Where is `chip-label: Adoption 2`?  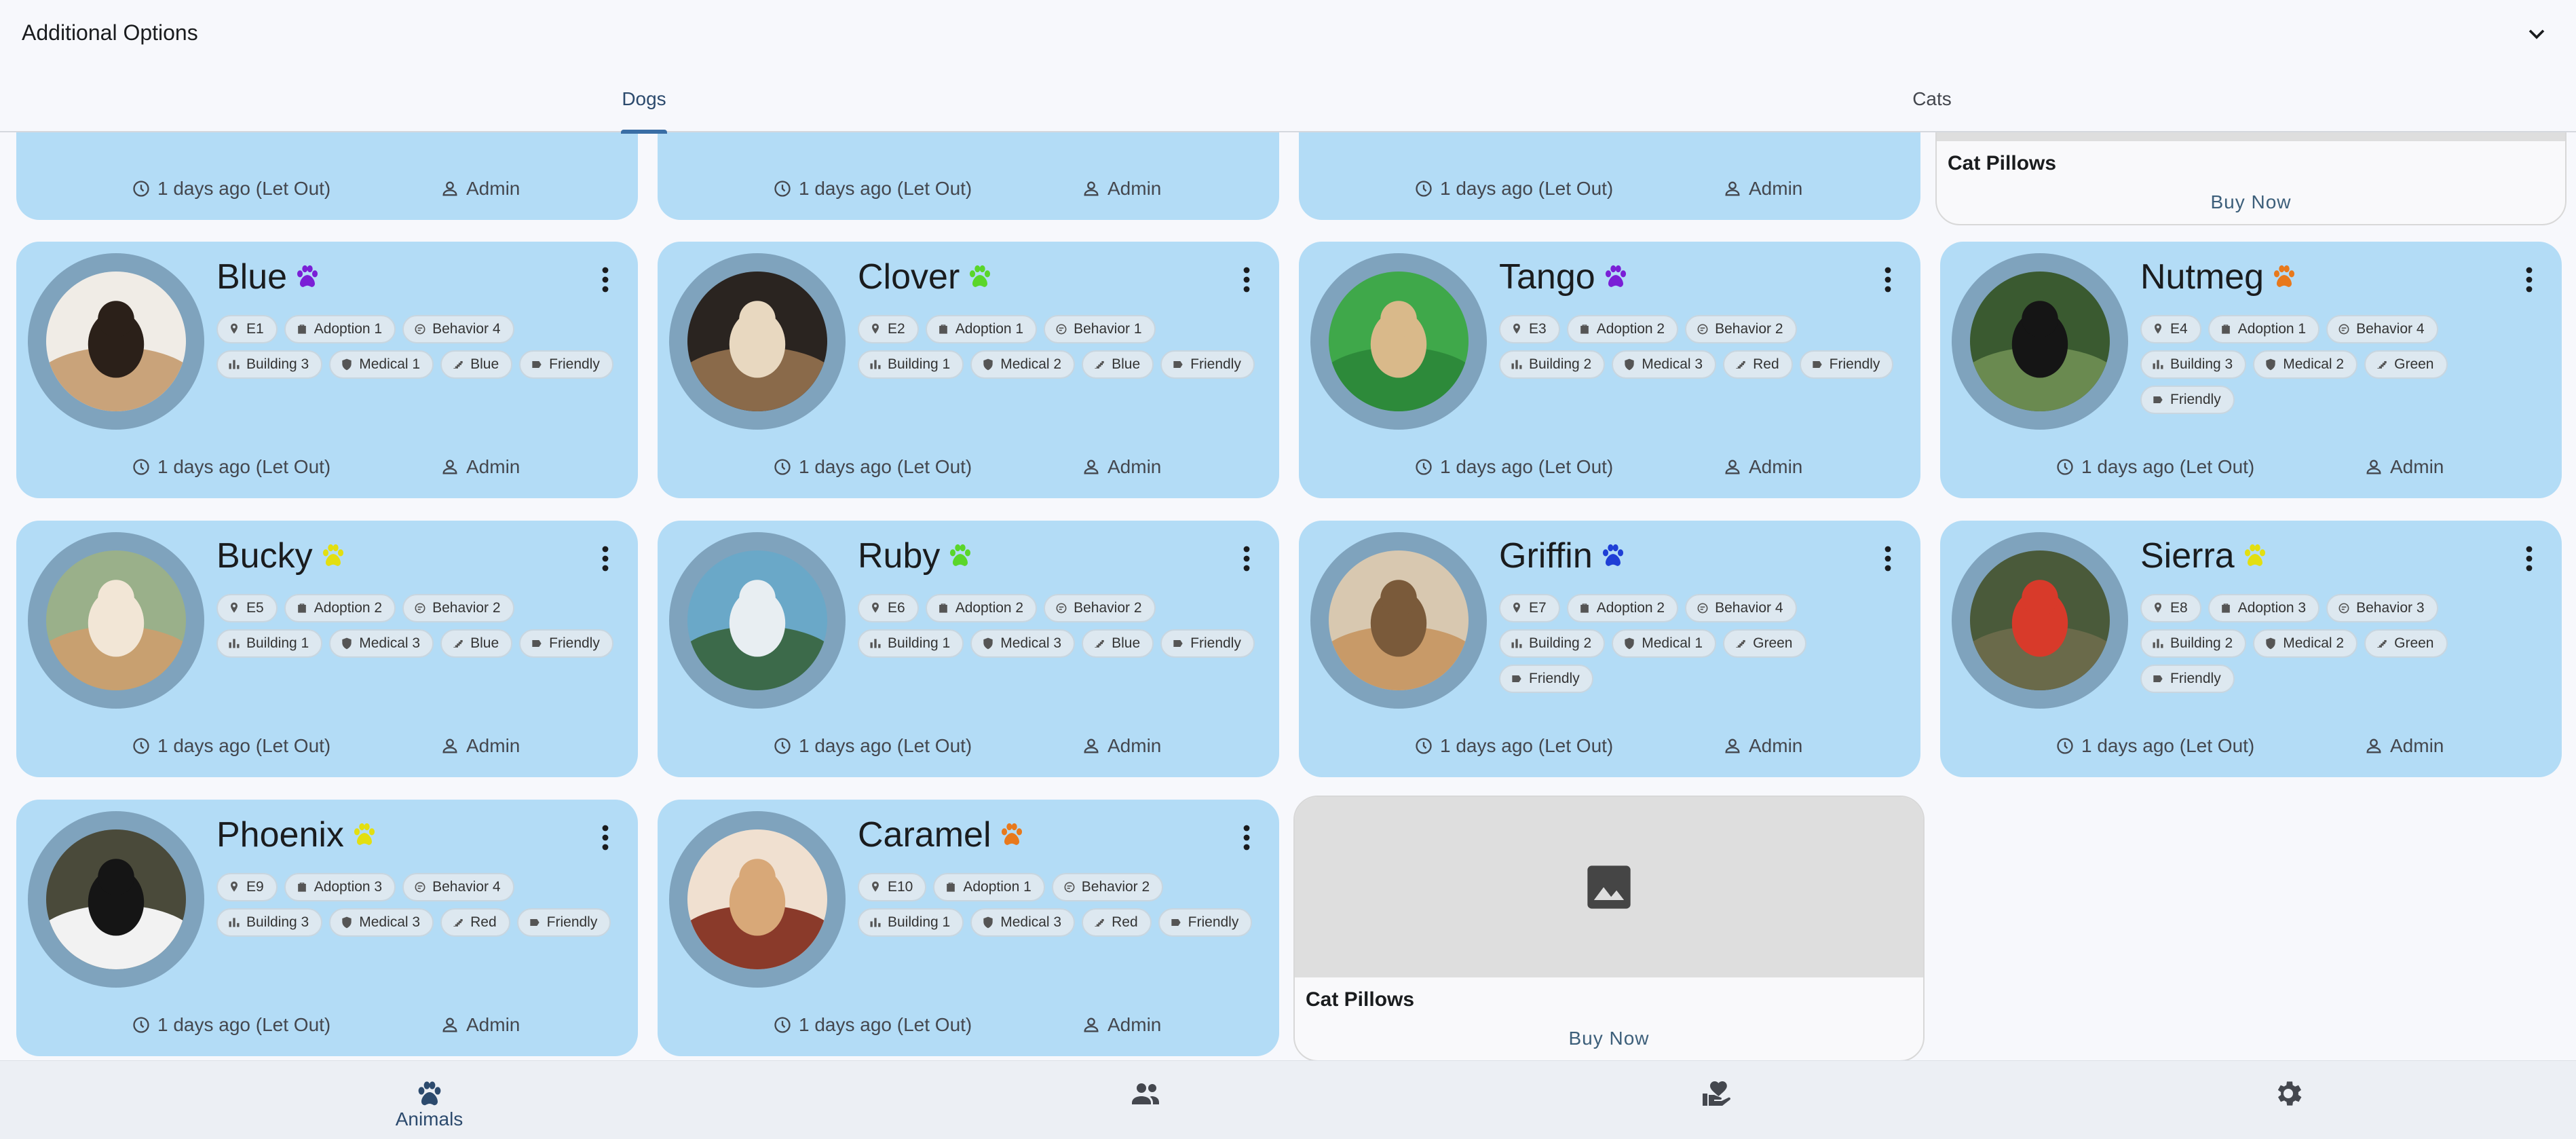
chip-label: Adoption 2 is located at coordinates (989, 608).